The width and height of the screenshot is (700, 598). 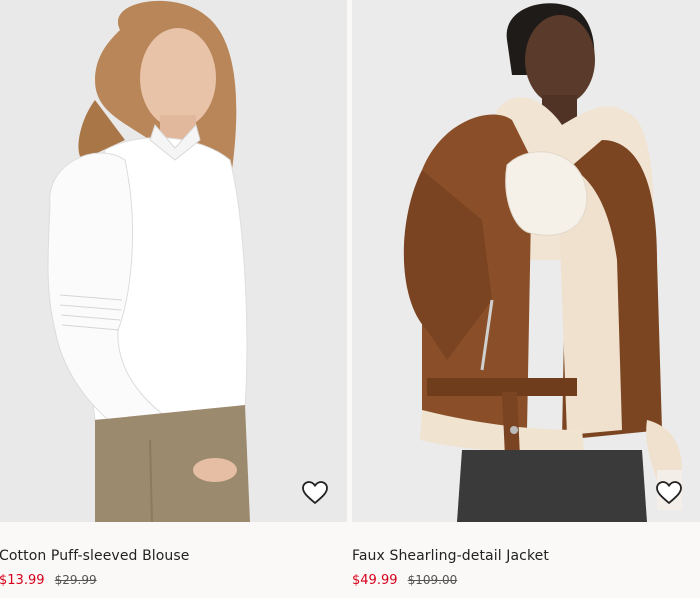 What do you see at coordinates (95, 556) in the screenshot?
I see `product-name: Cotton Puff-sleeved Blouse` at bounding box center [95, 556].